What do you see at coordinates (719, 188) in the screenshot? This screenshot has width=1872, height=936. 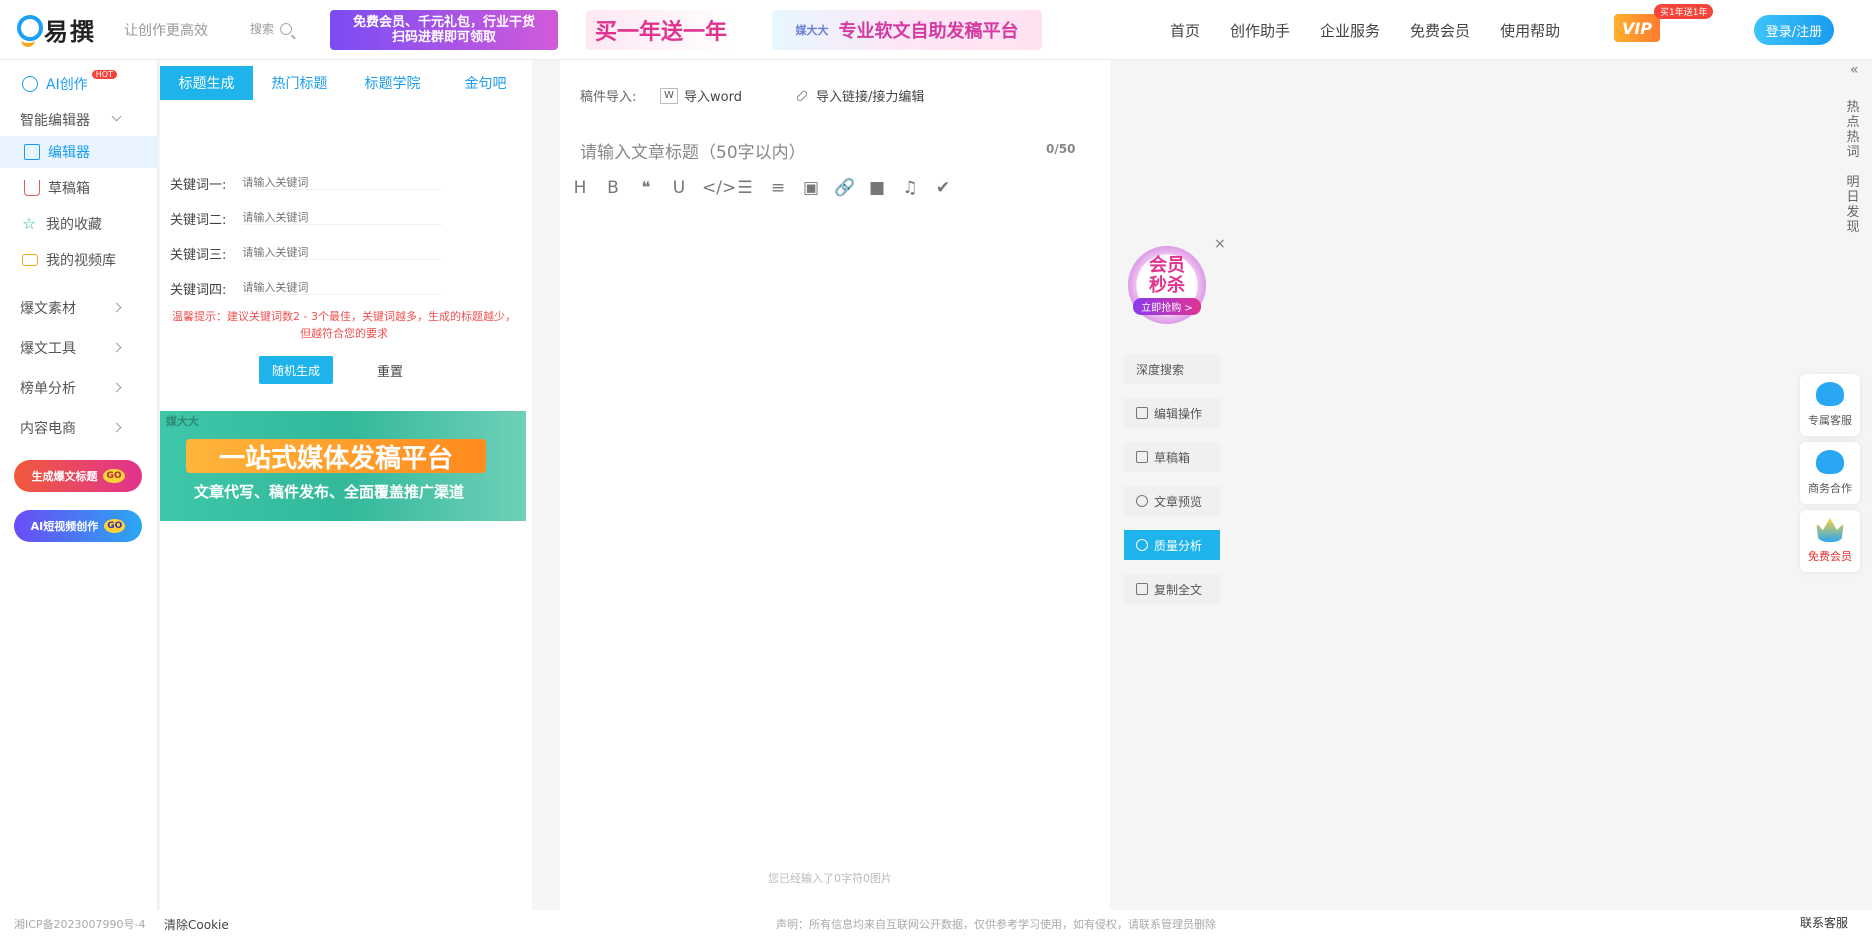 I see `code-icon: </>` at bounding box center [719, 188].